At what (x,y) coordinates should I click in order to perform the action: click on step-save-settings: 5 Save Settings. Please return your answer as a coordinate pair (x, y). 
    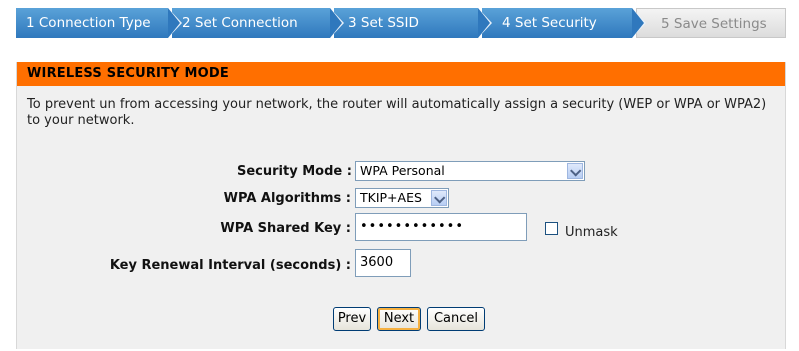
    Looking at the image, I should click on (711, 23).